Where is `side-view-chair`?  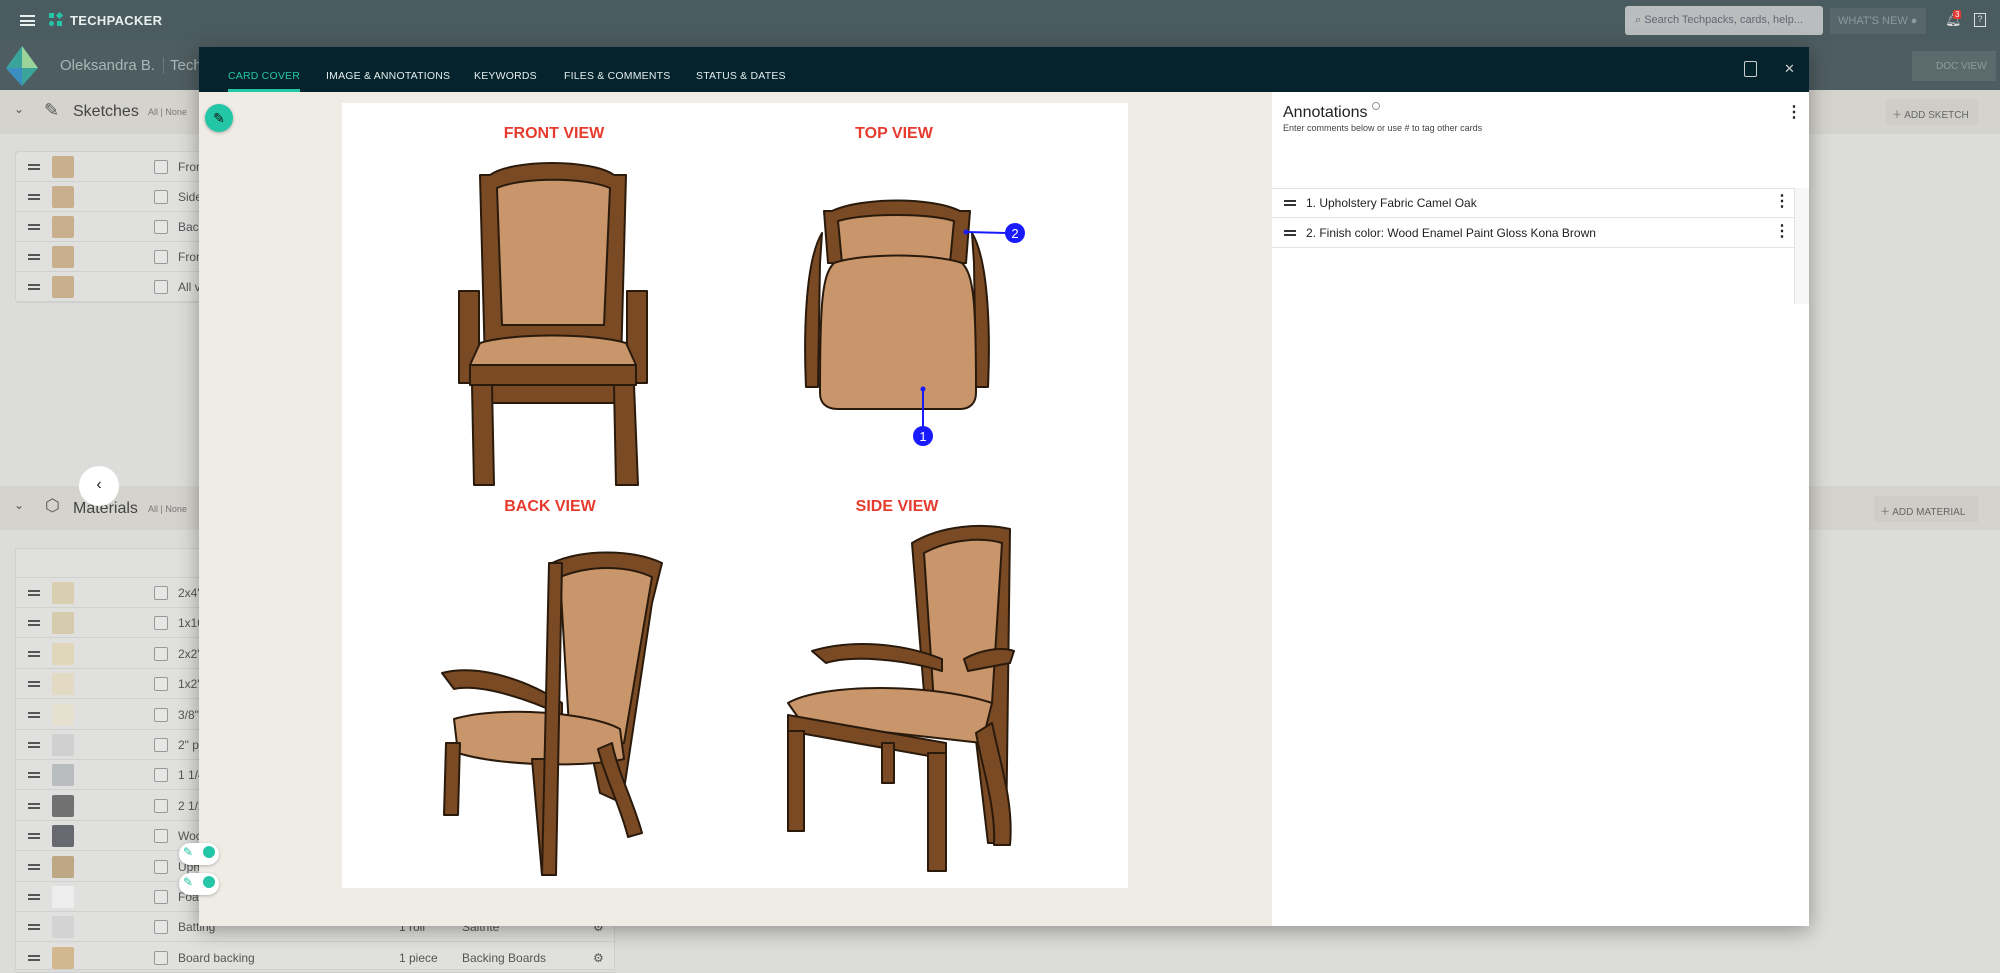 side-view-chair is located at coordinates (901, 698).